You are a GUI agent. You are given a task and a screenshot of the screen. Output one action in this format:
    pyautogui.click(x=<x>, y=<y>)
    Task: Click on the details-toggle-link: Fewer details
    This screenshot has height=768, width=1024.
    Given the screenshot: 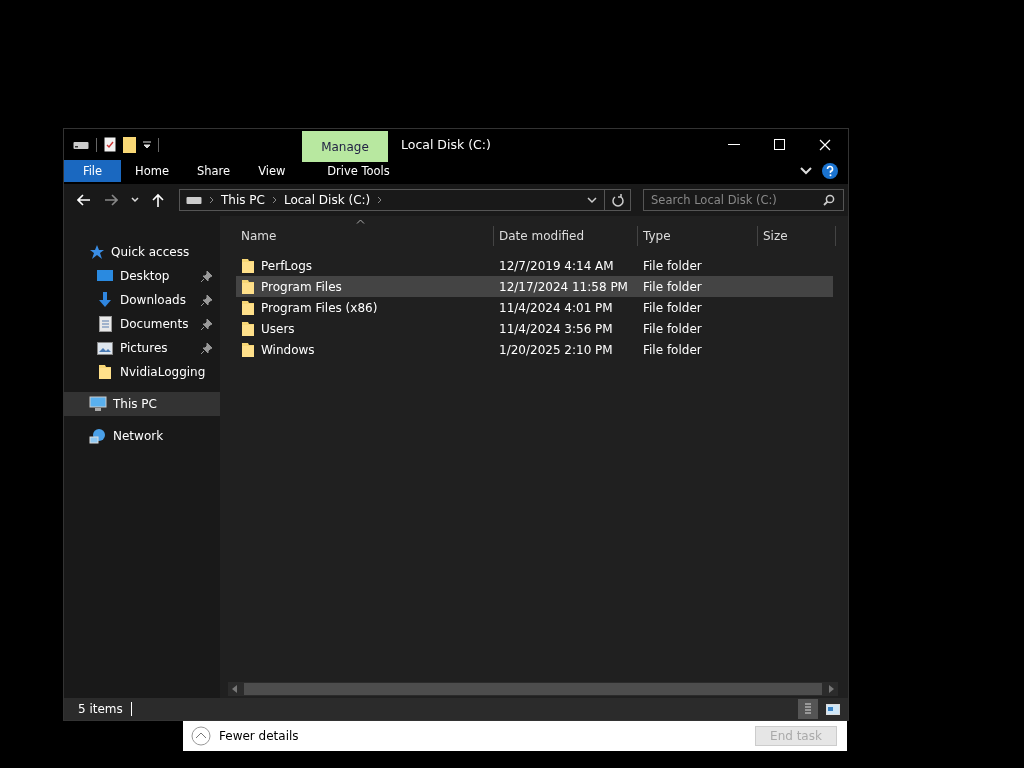 What is the action you would take?
    pyautogui.click(x=259, y=736)
    